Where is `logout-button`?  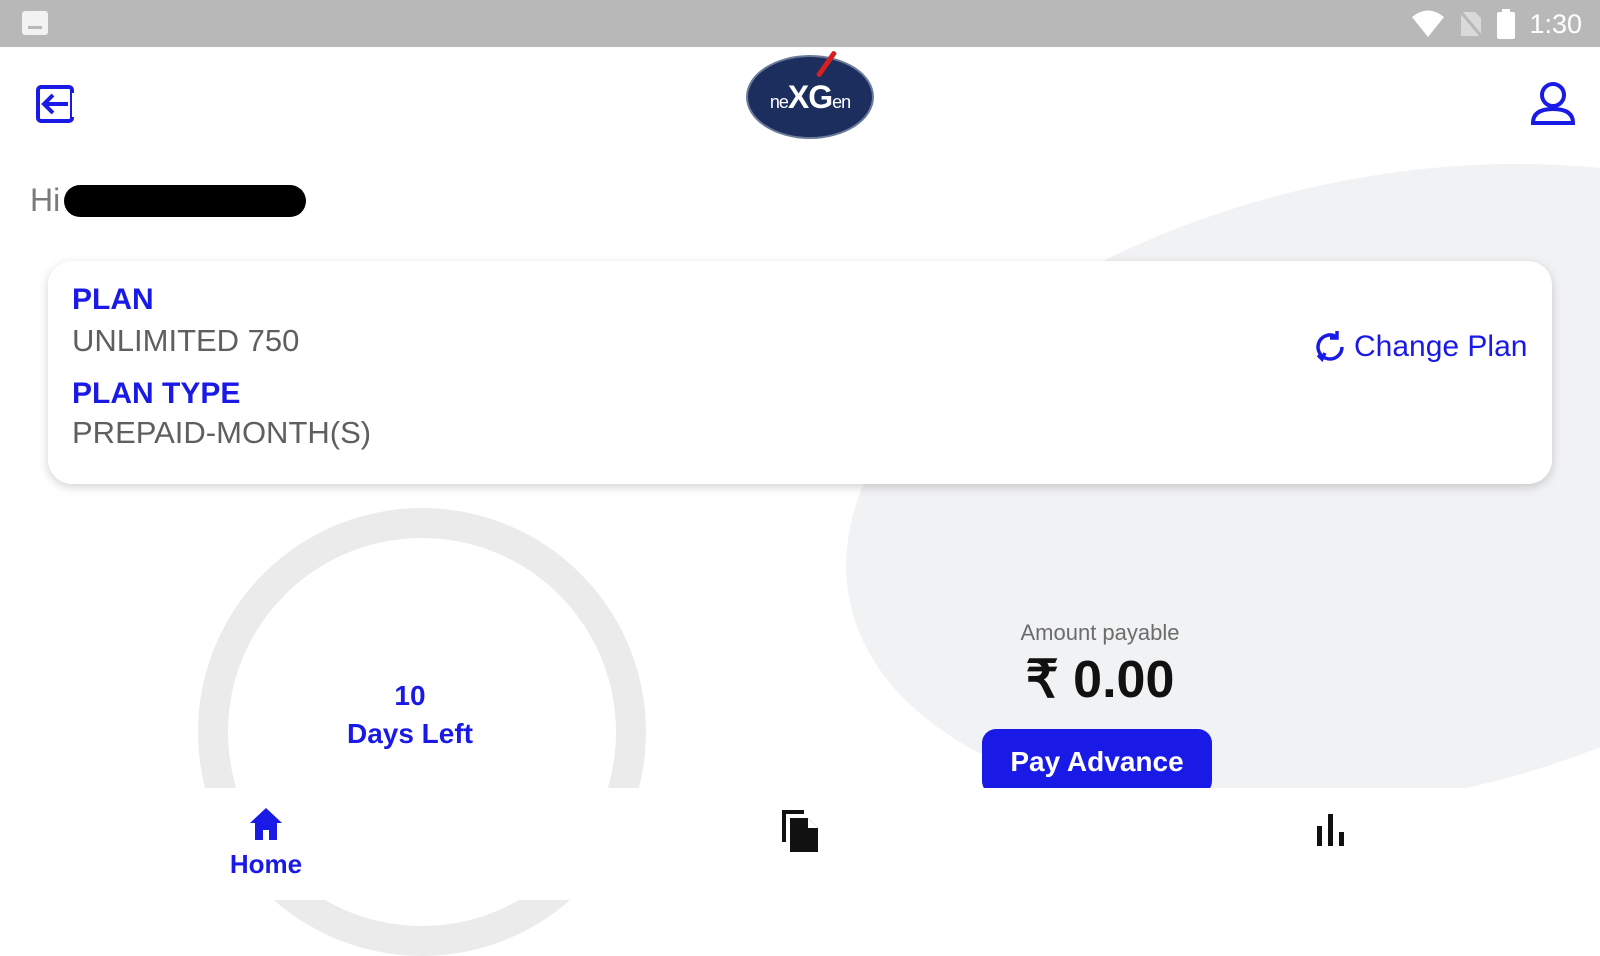
logout-button is located at coordinates (56, 105).